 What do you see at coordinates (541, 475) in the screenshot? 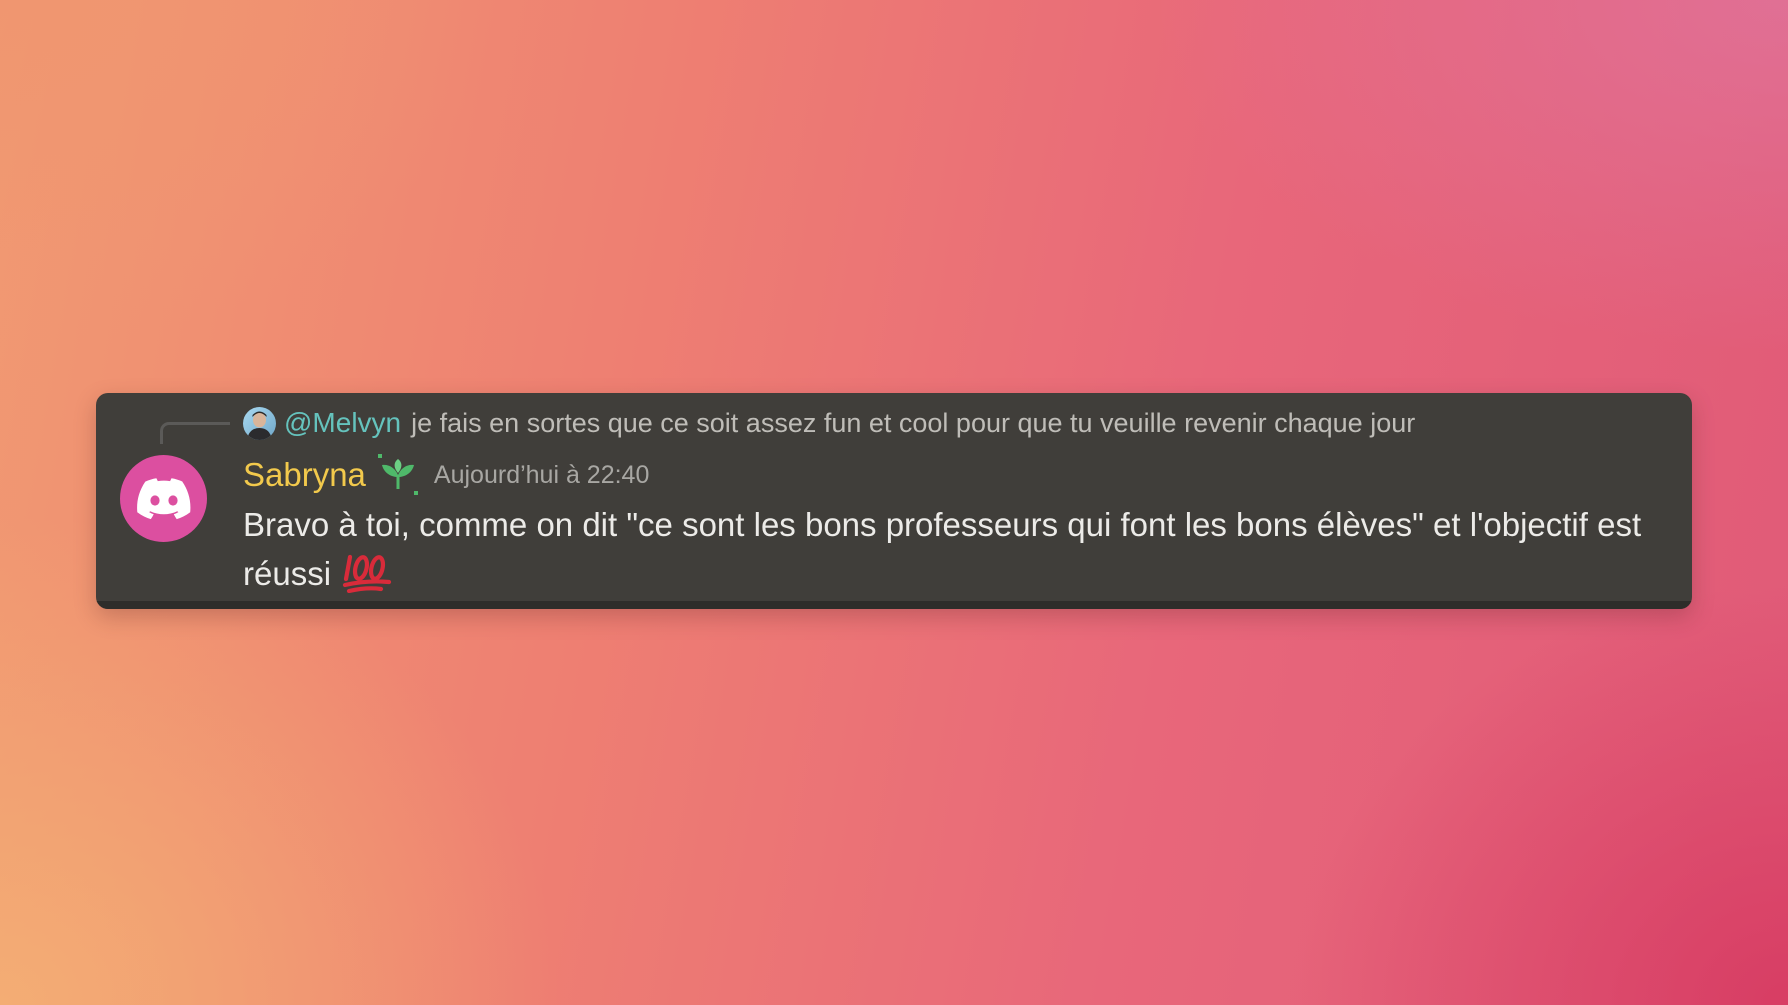
I see `message-timestamp: Aujourd’hui à 22:40` at bounding box center [541, 475].